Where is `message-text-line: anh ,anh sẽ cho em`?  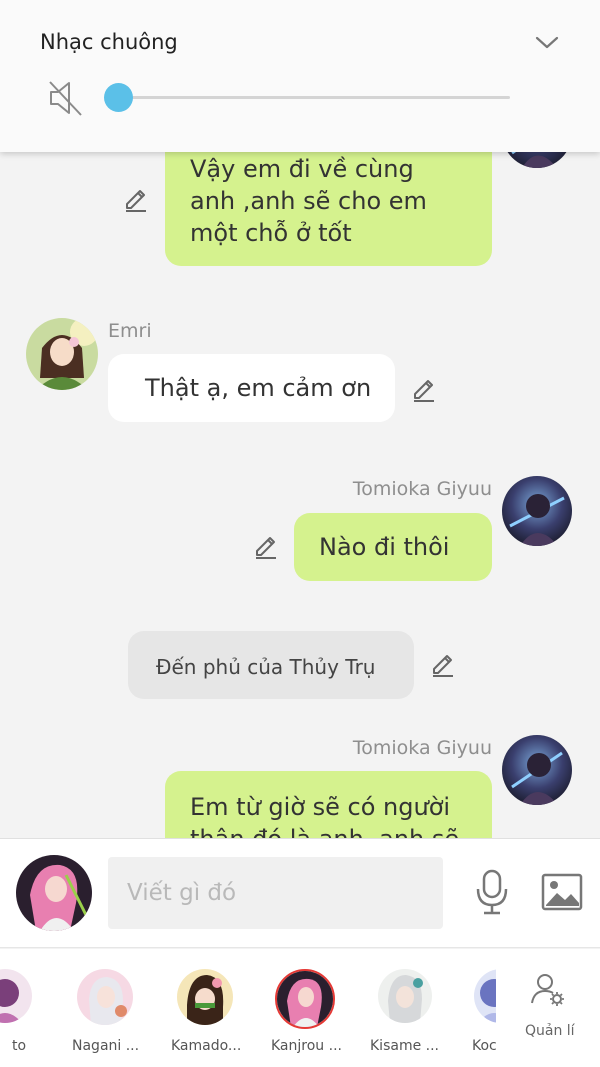
message-text-line: anh ,anh sẽ cho em is located at coordinates (308, 201).